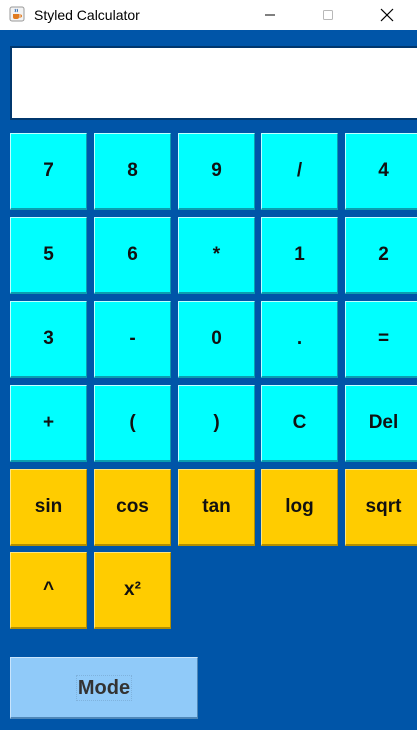 The height and width of the screenshot is (730, 417). Describe the element at coordinates (132, 590) in the screenshot. I see `key-square-button: x²` at that location.